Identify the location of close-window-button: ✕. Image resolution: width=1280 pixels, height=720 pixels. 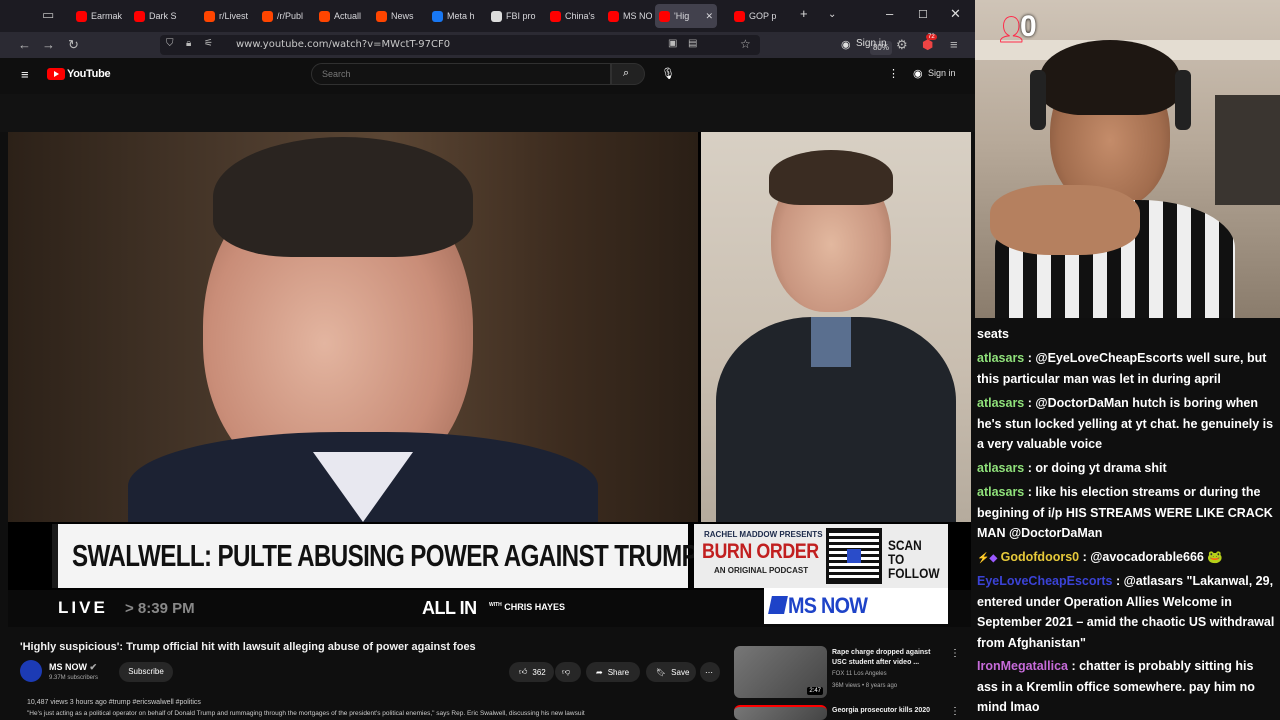
(955, 14).